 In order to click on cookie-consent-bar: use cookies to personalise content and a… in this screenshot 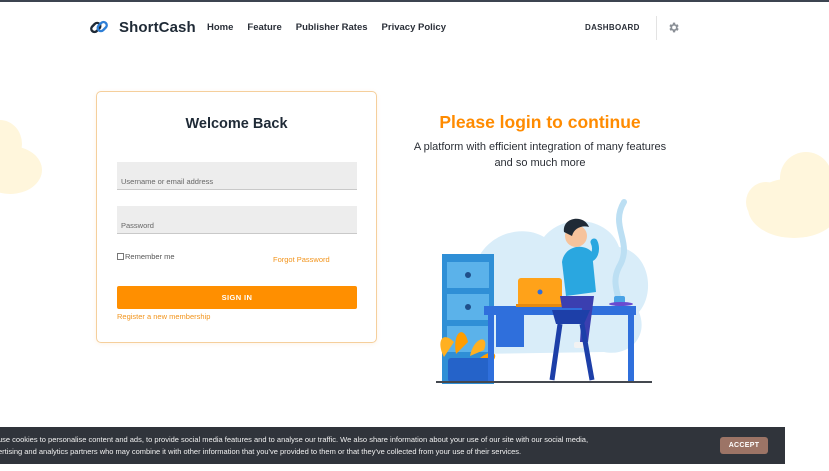, I will do `click(392, 445)`.